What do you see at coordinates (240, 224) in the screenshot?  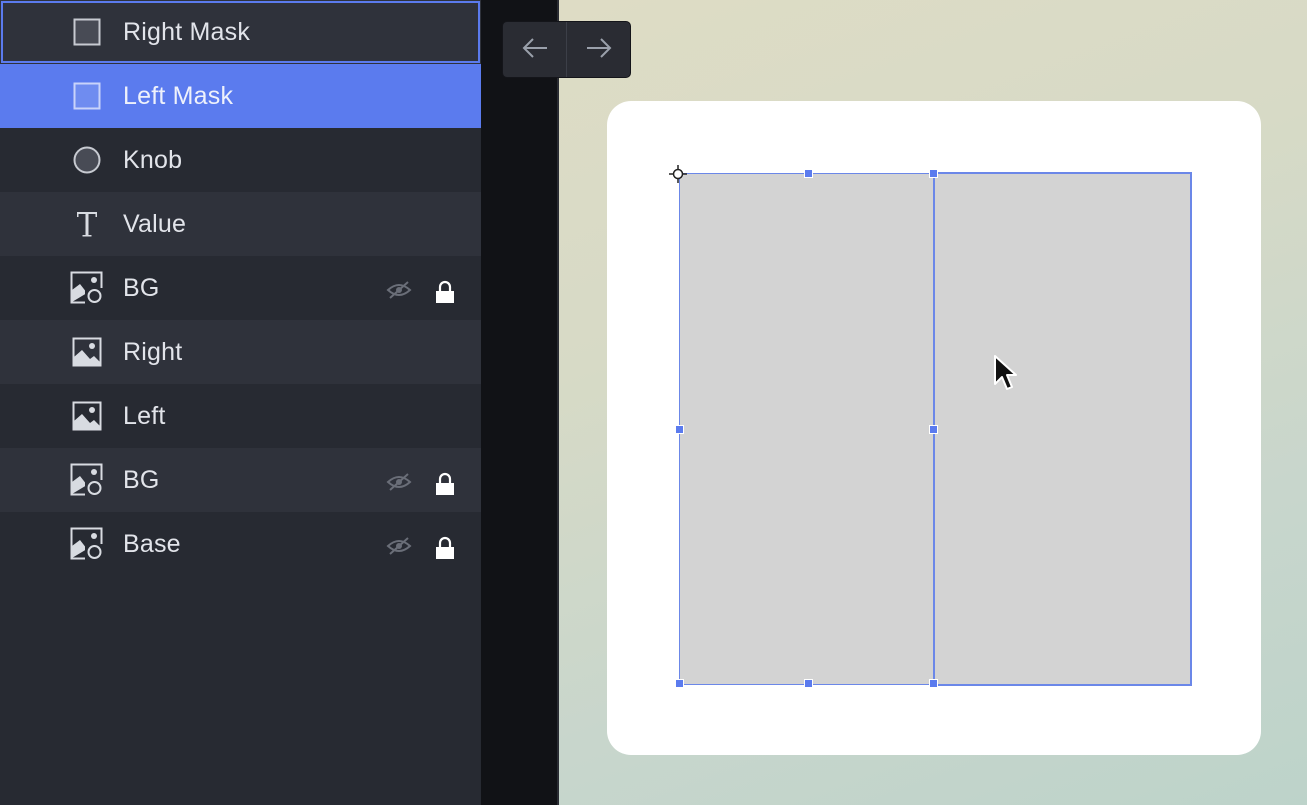 I see `layer-row-value: Value` at bounding box center [240, 224].